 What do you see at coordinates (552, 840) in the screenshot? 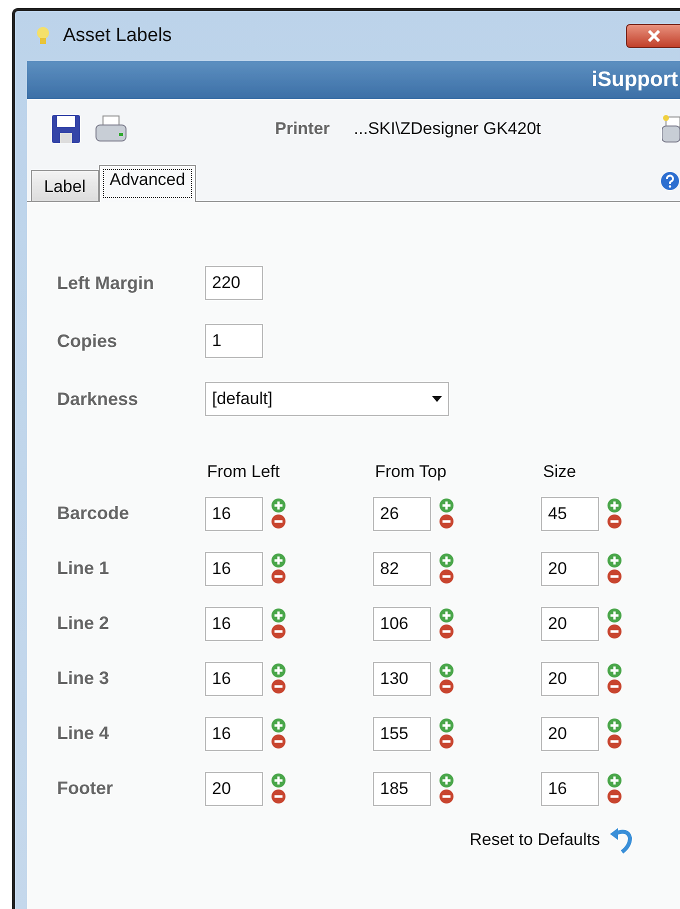
I see `reset-button: Reset to Defaults` at bounding box center [552, 840].